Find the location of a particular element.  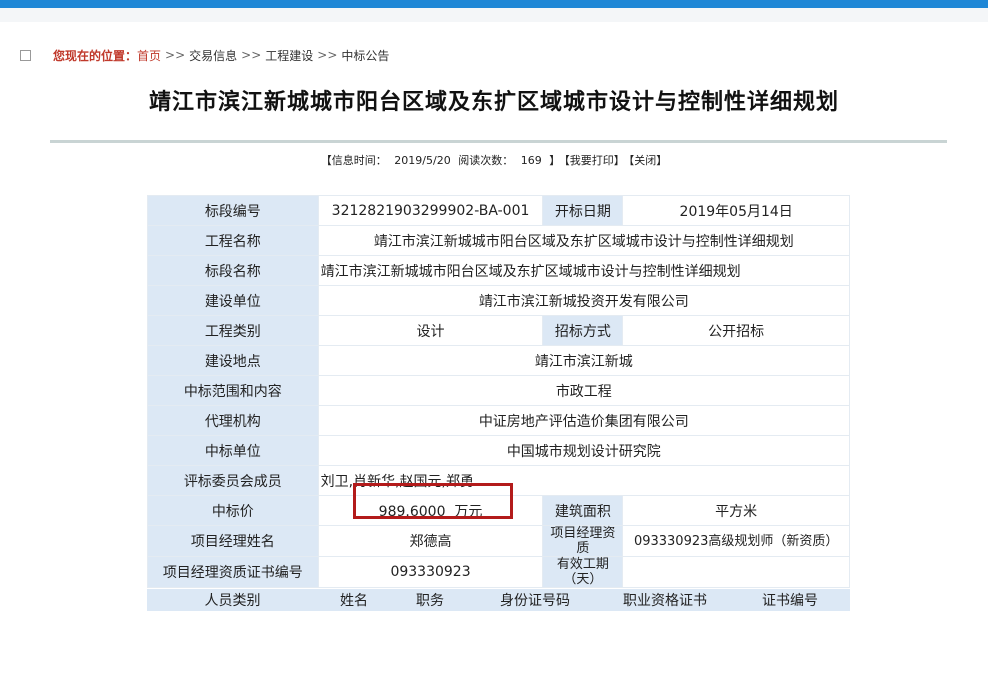

project-name: 靖江市滨江新城城市阳台区域及东扩区域城市设计与控制性详细规划 is located at coordinates (584, 240).